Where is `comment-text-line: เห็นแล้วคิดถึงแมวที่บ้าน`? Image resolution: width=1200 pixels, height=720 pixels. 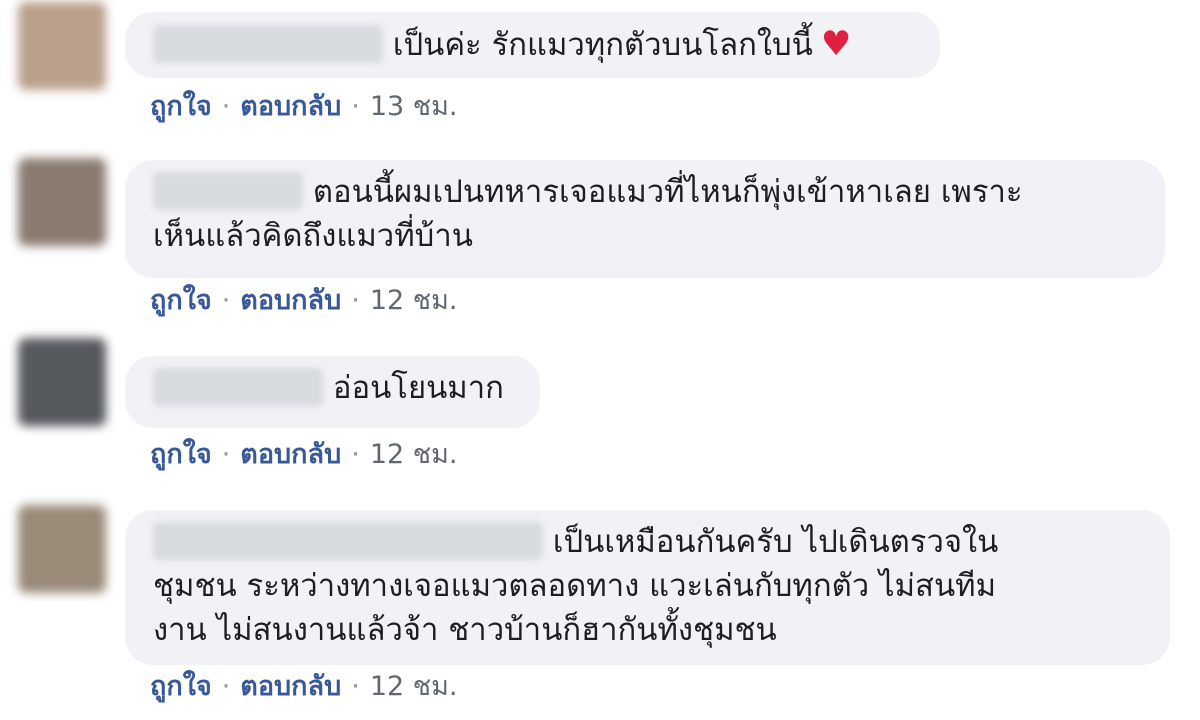 comment-text-line: เห็นแล้วคิดถึงแมวที่บ้าน is located at coordinates (313, 236).